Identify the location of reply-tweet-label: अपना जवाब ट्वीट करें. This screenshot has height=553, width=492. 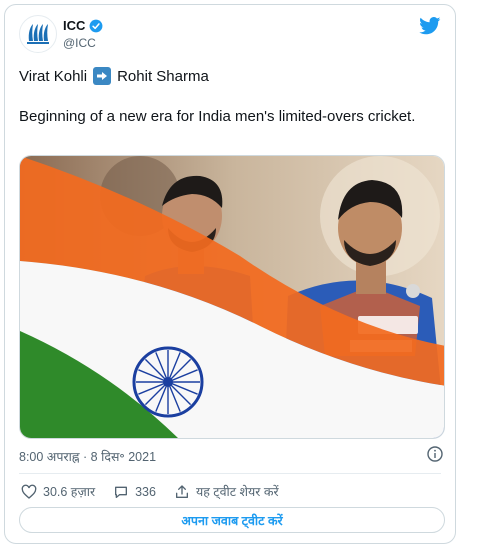
(232, 520).